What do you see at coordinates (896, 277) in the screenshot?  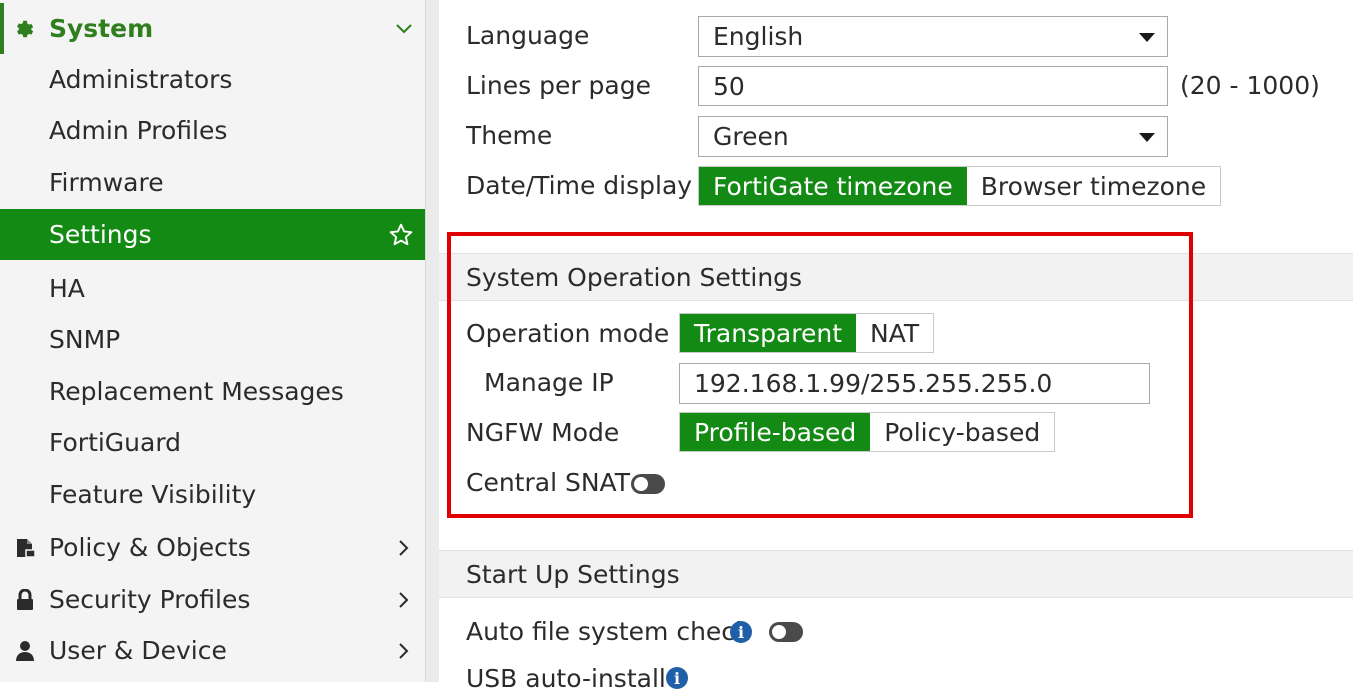 I see `system-operation-header: System Operation Settings` at bounding box center [896, 277].